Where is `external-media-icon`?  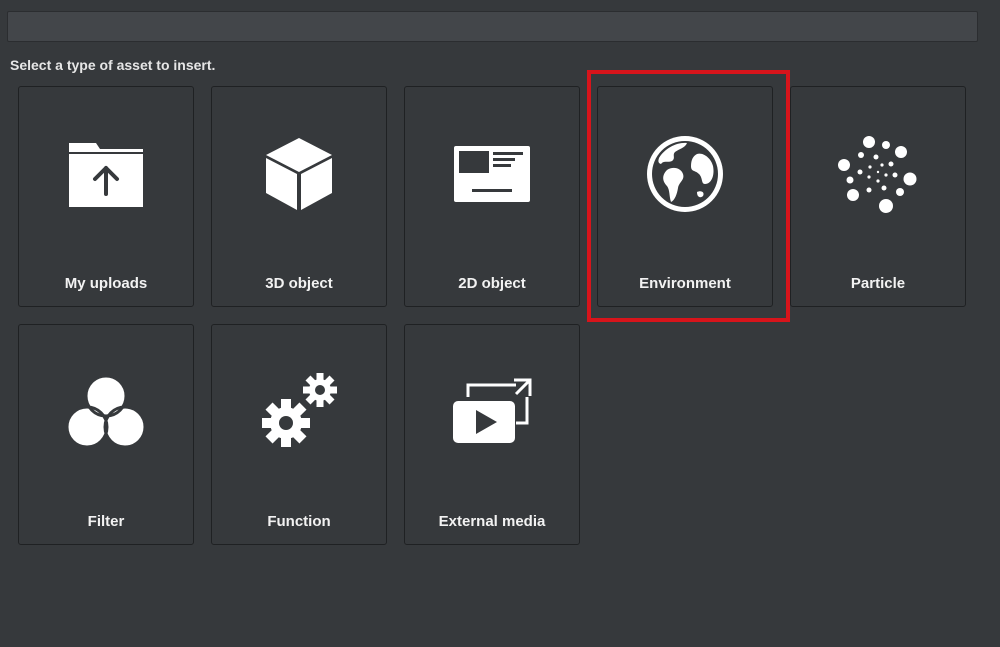 external-media-icon is located at coordinates (492, 412).